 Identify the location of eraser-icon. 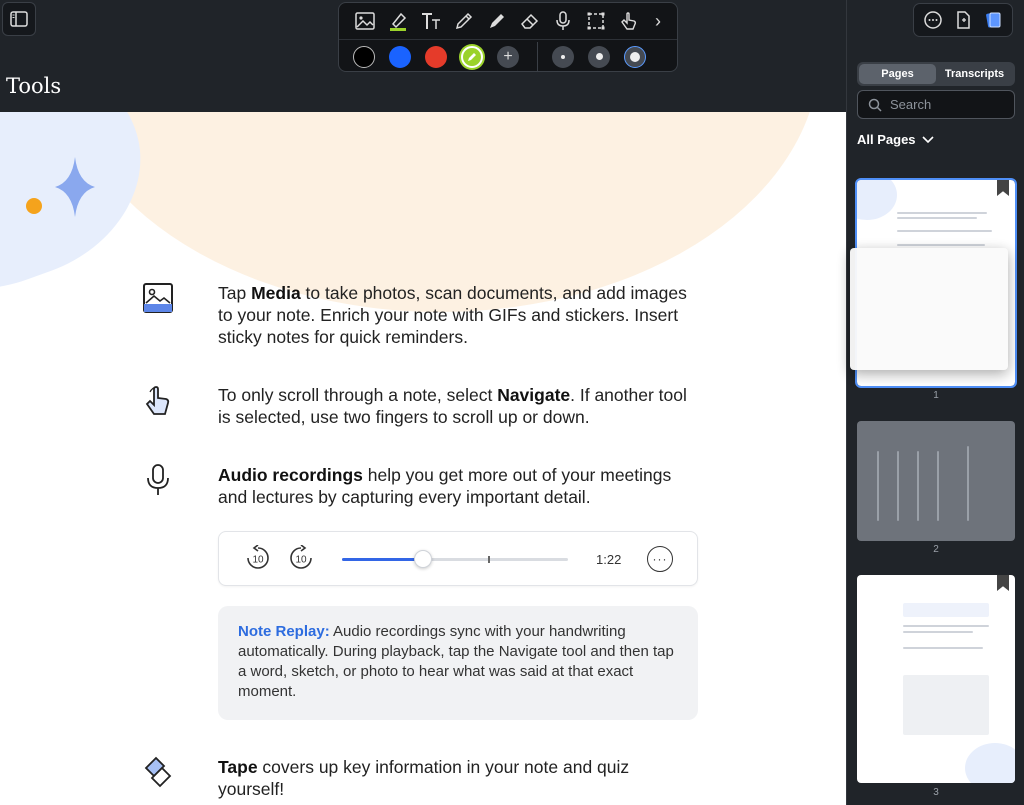
(530, 21).